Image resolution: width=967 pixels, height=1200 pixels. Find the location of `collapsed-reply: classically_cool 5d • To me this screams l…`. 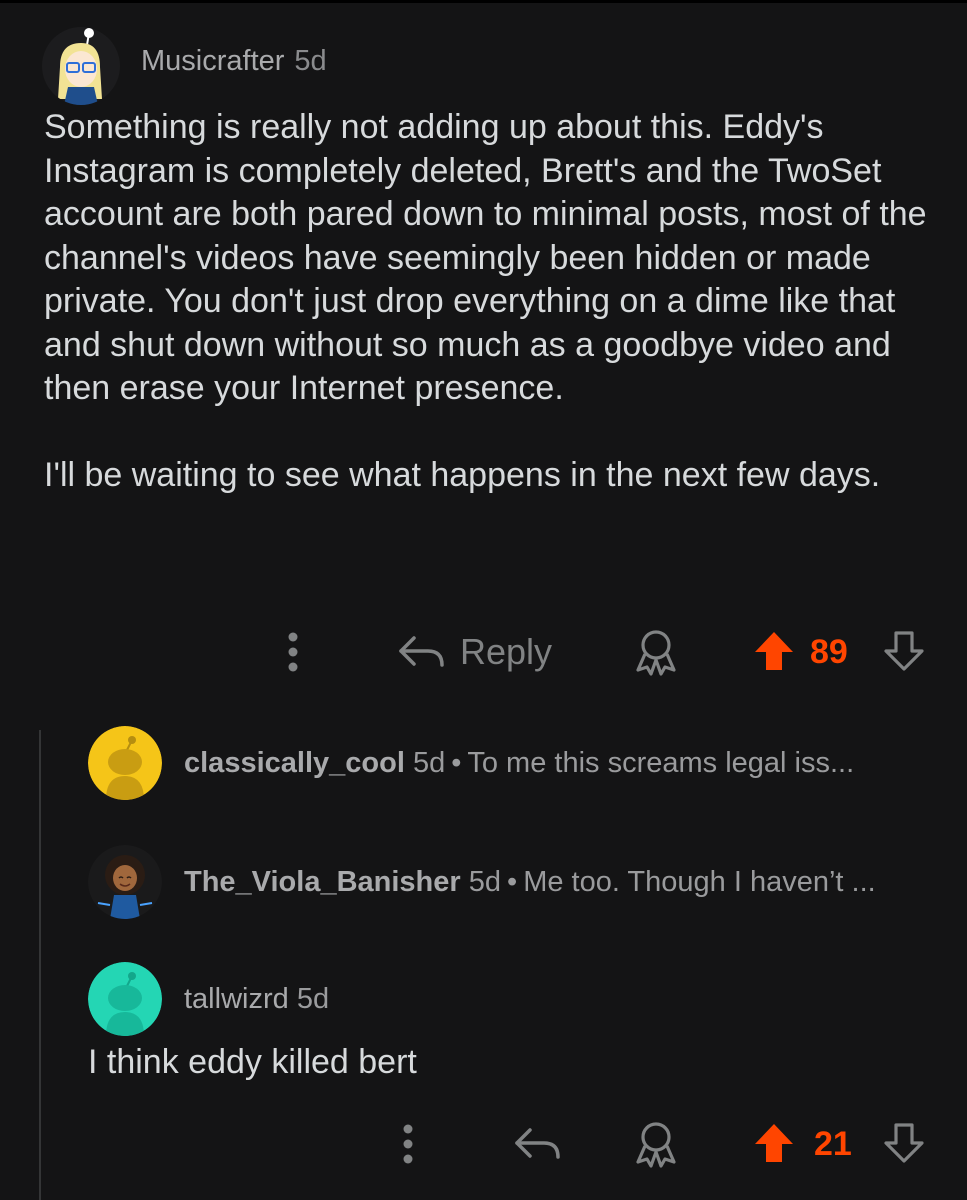

collapsed-reply: classically_cool 5d • To me this screams l… is located at coordinates (471, 763).